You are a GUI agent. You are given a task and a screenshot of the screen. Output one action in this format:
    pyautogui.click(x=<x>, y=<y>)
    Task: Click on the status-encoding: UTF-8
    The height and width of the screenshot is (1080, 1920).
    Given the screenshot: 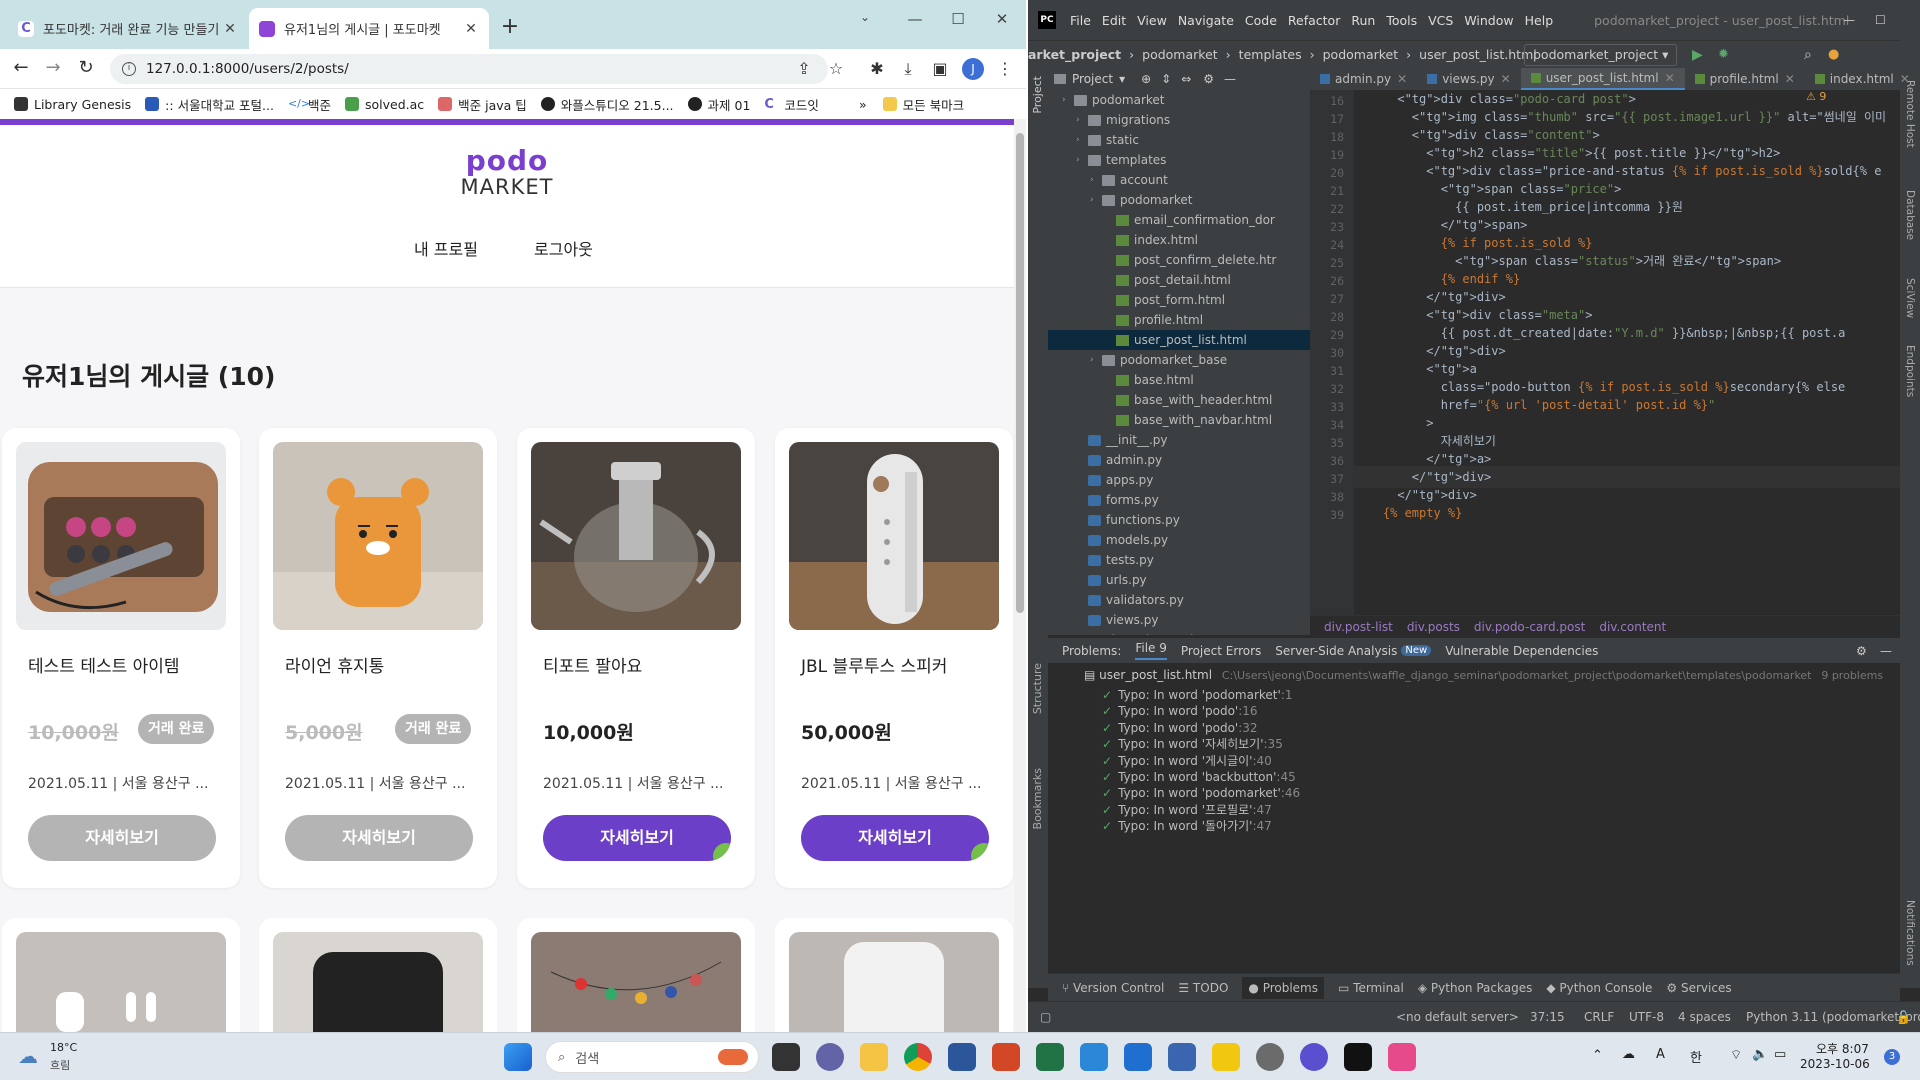 What is the action you would take?
    pyautogui.click(x=1646, y=1017)
    